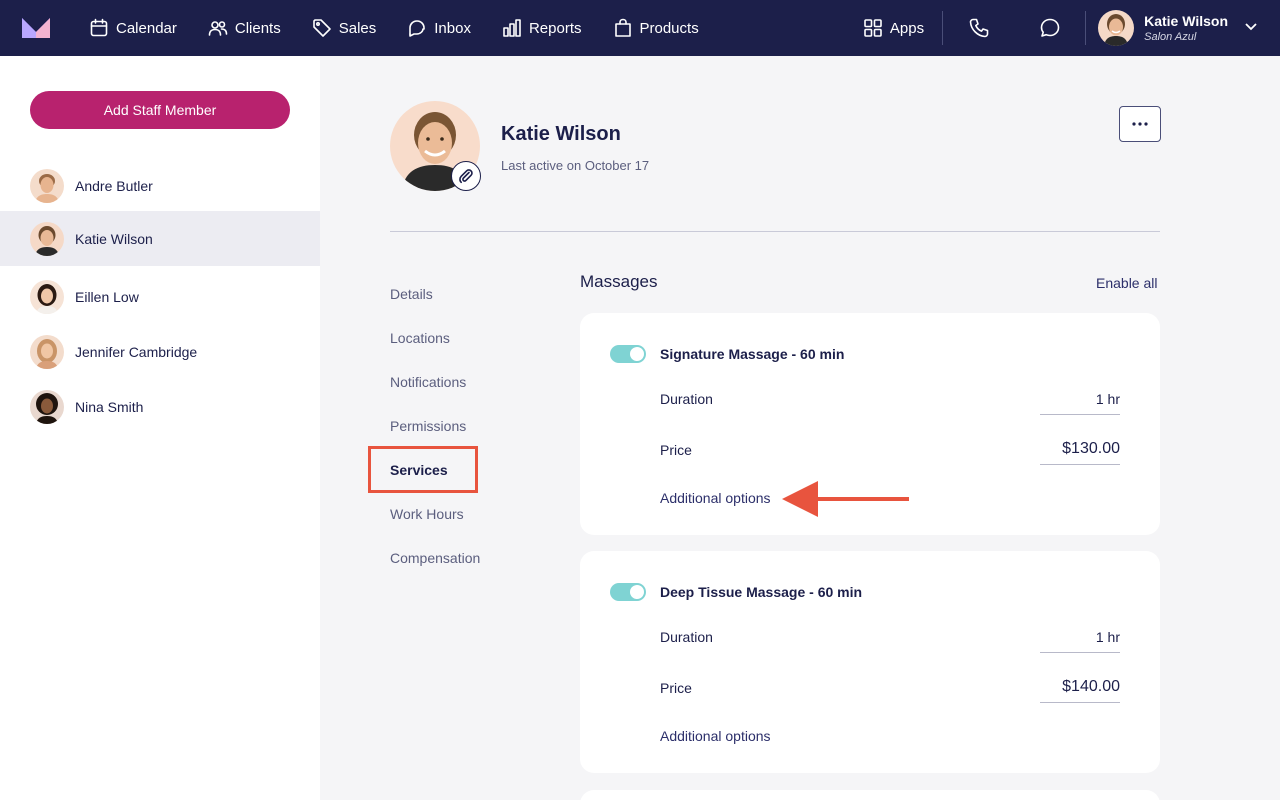 This screenshot has height=800, width=1280. I want to click on nav-sales: Sales, so click(347, 28).